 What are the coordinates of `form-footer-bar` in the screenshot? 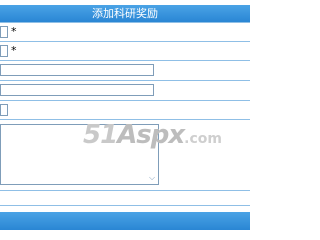 It's located at (125, 221).